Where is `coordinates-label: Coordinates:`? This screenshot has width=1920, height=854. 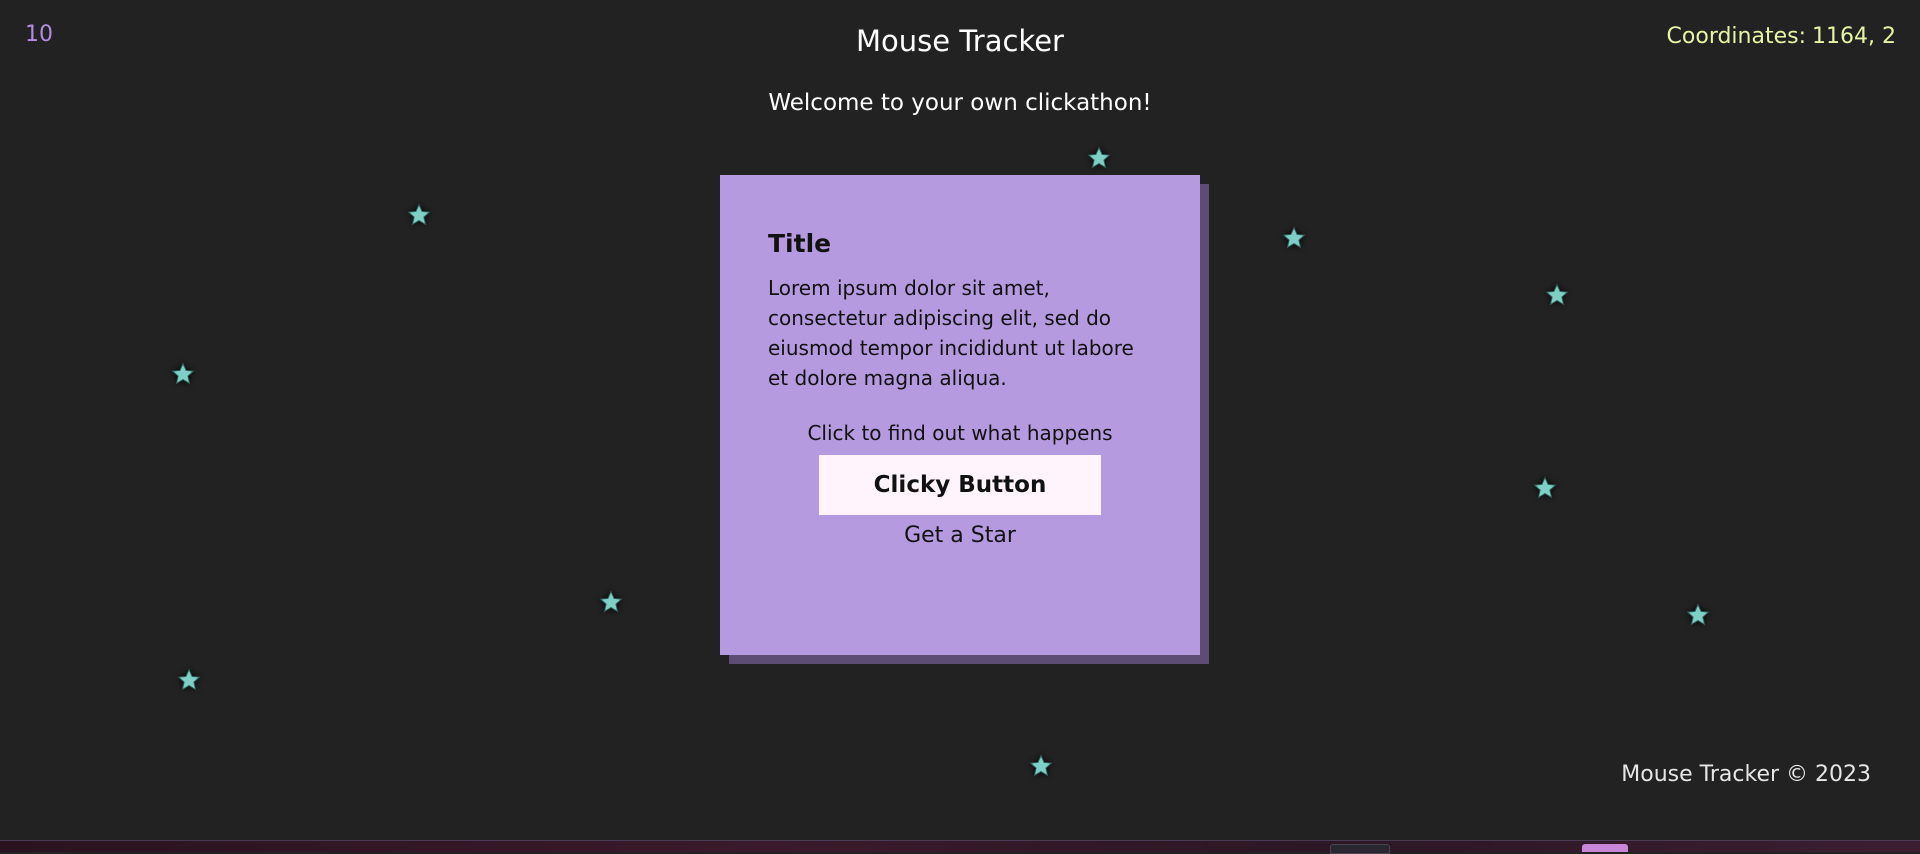
coordinates-label: Coordinates: is located at coordinates (1736, 36).